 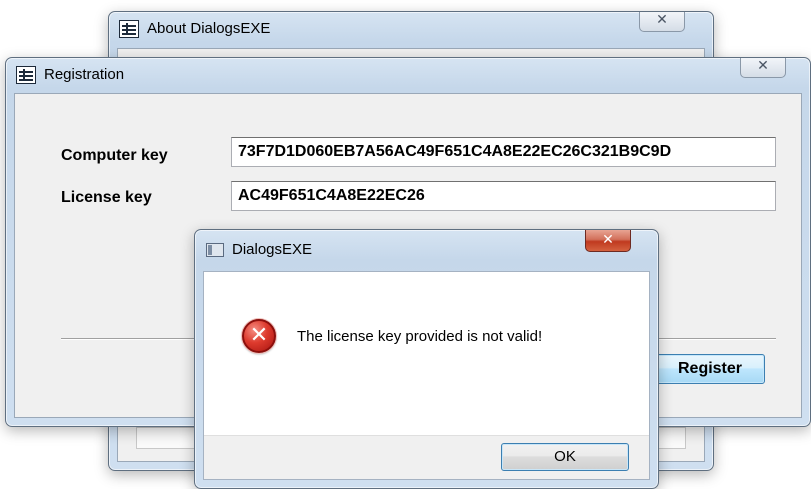 I want to click on registration-window-title: Registration, so click(x=84, y=74).